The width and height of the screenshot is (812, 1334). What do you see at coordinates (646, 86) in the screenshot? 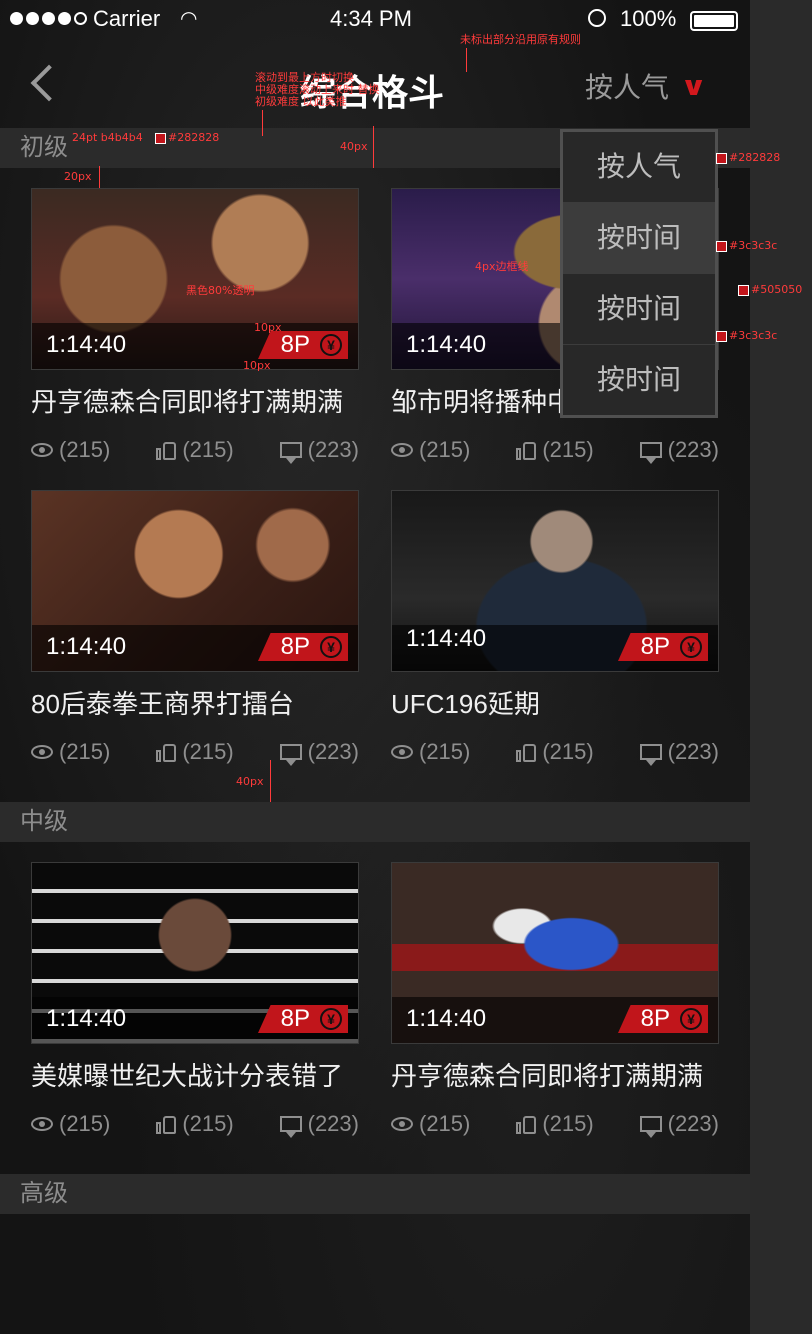
I see `sort-button: 按人气 ∨` at bounding box center [646, 86].